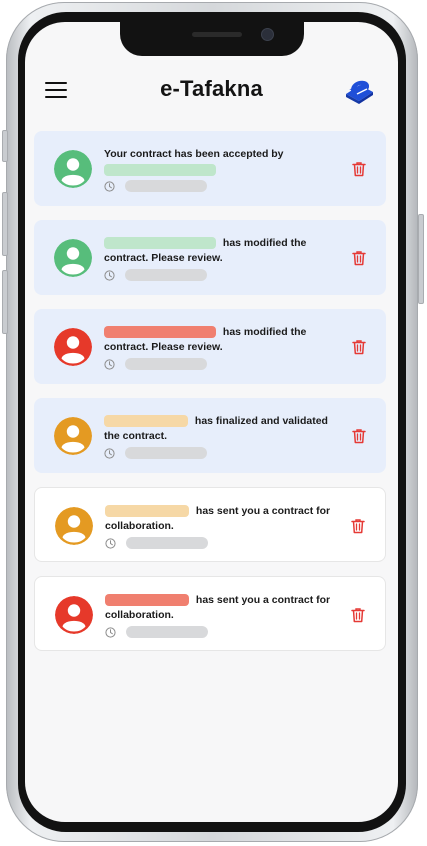 This screenshot has height=846, width=427. Describe the element at coordinates (5, 146) in the screenshot. I see `mute-switch` at that location.